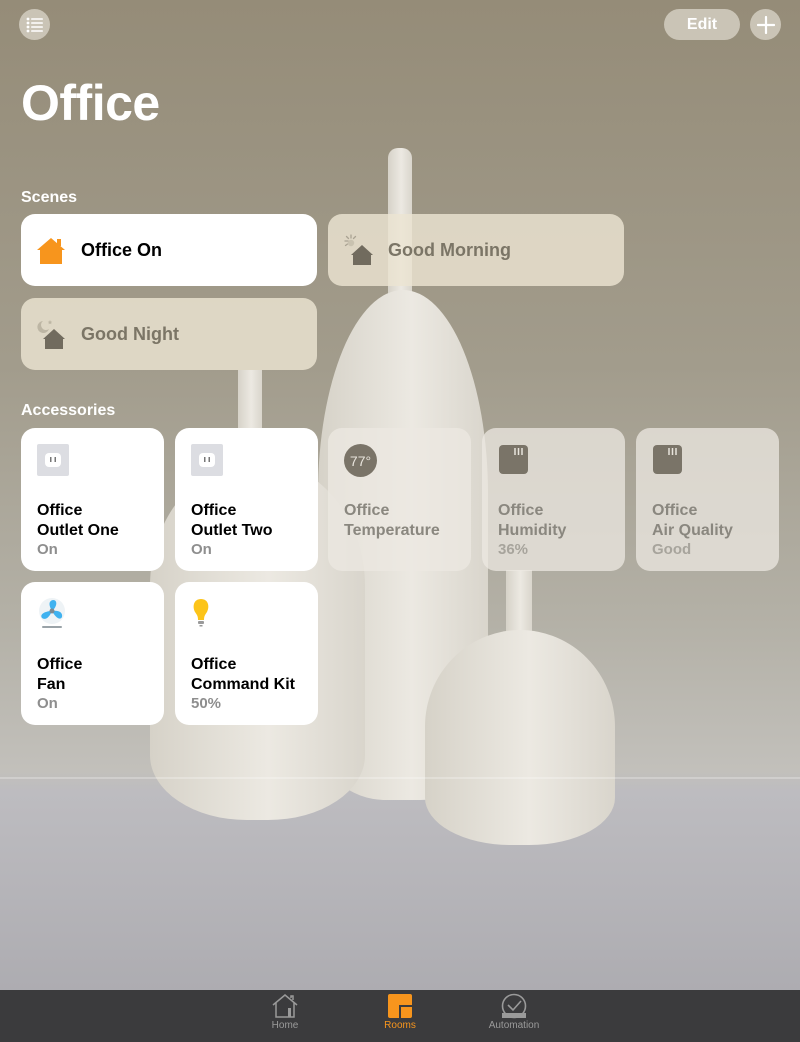 Image resolution: width=800 pixels, height=1042 pixels. I want to click on accessory-status: Good, so click(672, 549).